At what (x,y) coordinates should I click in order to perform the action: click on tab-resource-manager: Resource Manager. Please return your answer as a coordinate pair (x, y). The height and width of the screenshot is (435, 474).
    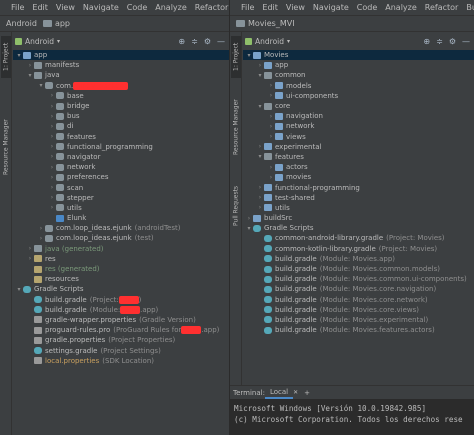
    Looking at the image, I should click on (6, 147).